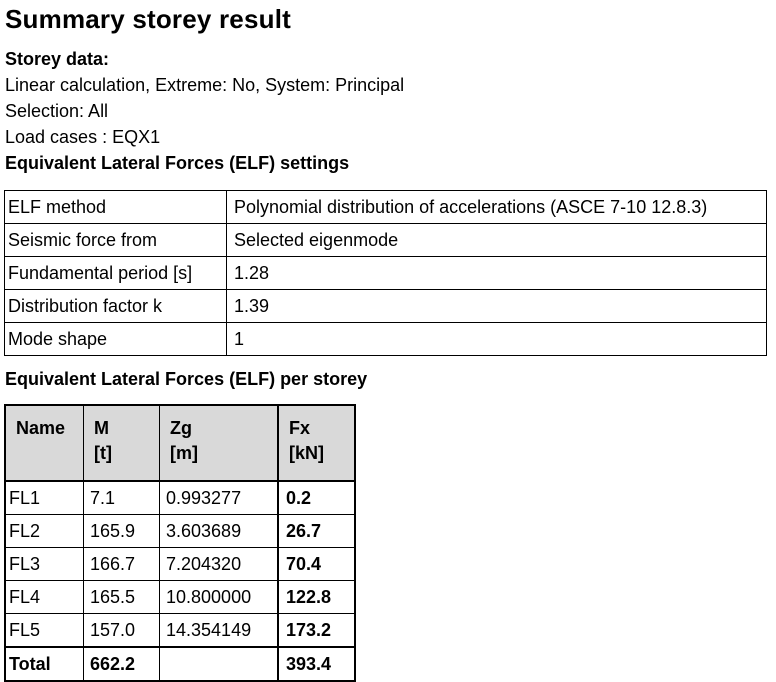  I want to click on cell-name: FL5, so click(44, 630).